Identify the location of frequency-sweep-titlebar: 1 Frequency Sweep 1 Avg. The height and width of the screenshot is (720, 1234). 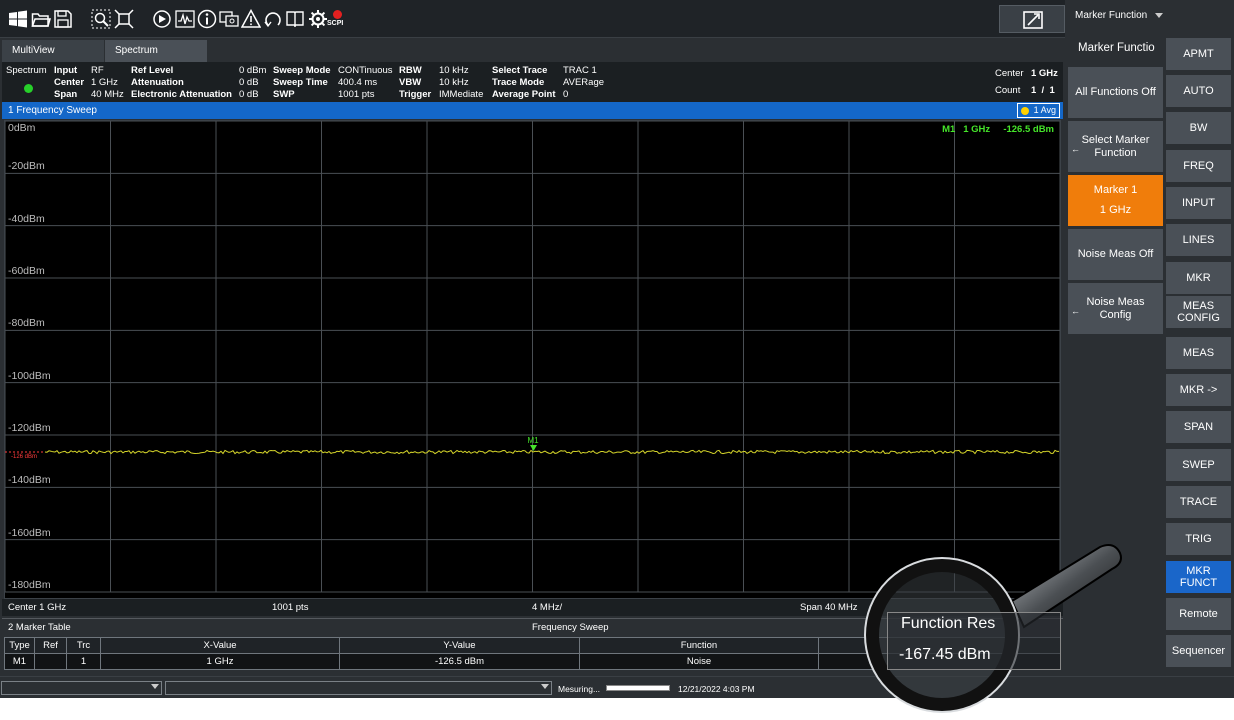
(532, 110).